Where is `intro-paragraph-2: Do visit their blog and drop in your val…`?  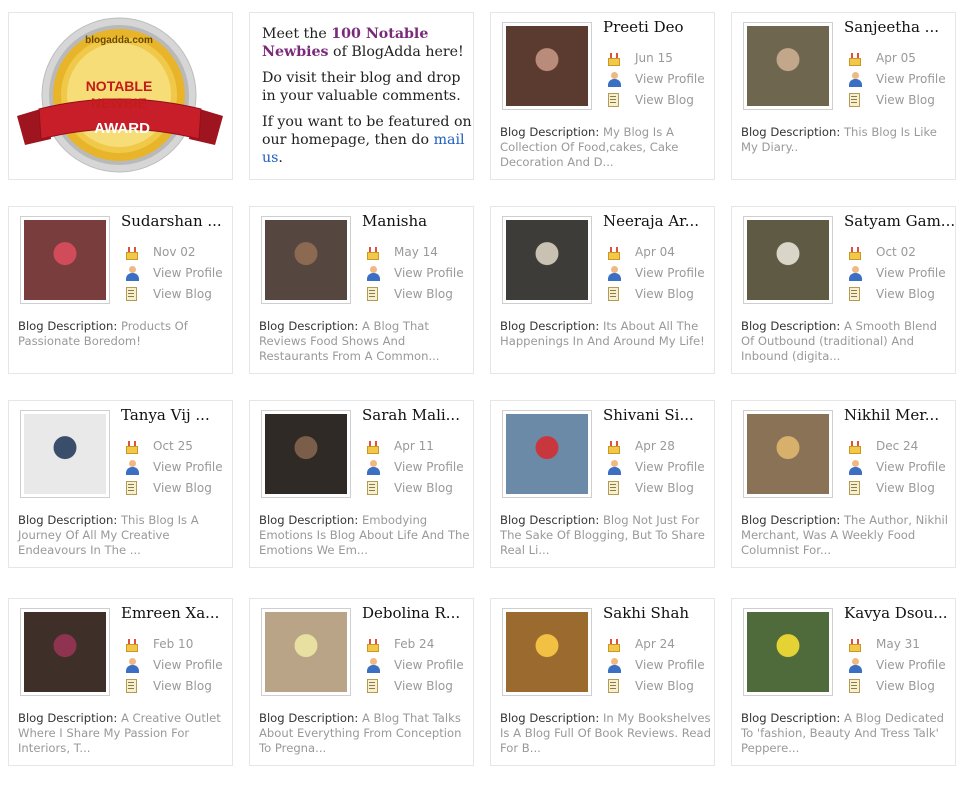
intro-paragraph-2: Do visit their blog and drop in your val… is located at coordinates (361, 87).